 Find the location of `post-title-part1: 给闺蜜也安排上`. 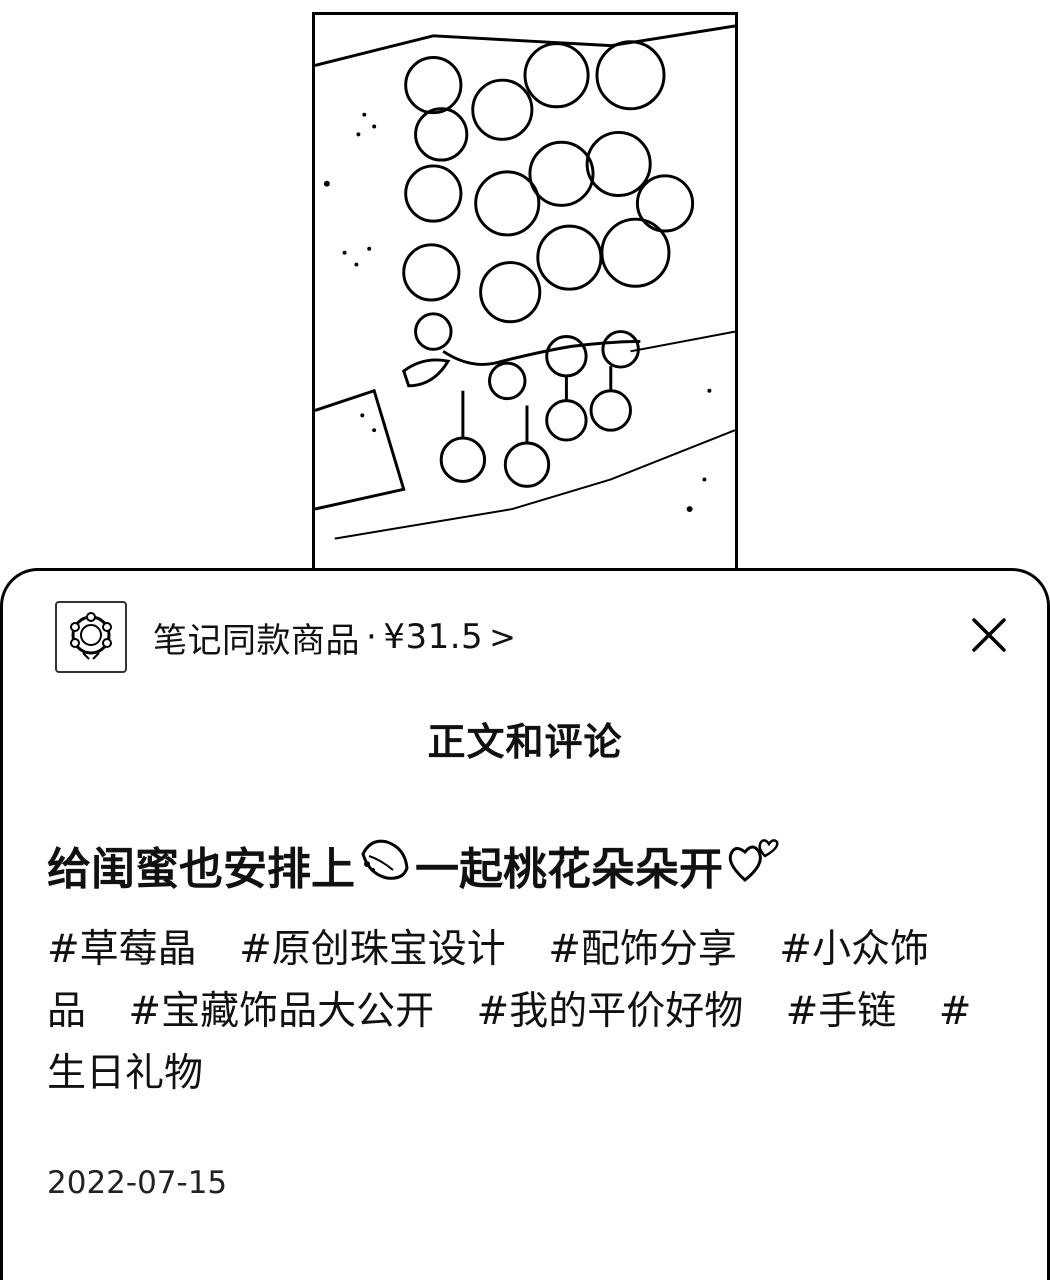

post-title-part1: 给闺蜜也安排上 is located at coordinates (201, 869).